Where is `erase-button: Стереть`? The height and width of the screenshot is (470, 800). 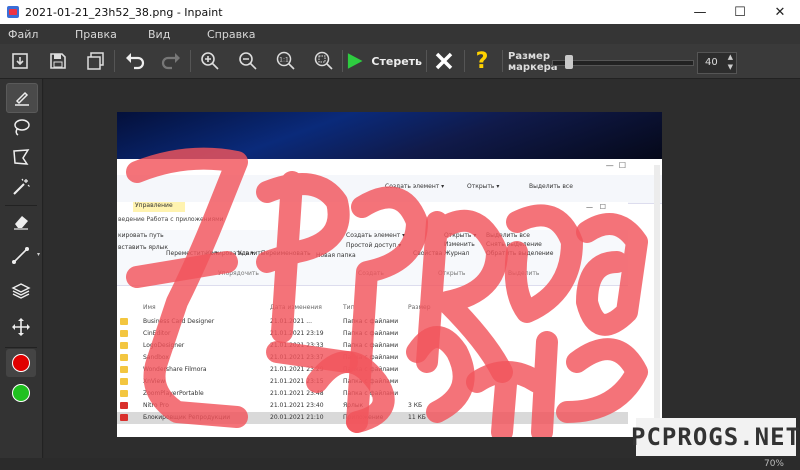 erase-button: Стереть is located at coordinates (383, 61).